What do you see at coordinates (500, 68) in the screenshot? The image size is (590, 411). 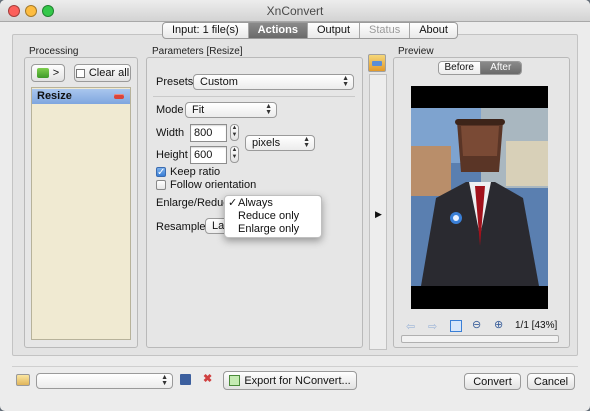 I see `tab-after: After` at bounding box center [500, 68].